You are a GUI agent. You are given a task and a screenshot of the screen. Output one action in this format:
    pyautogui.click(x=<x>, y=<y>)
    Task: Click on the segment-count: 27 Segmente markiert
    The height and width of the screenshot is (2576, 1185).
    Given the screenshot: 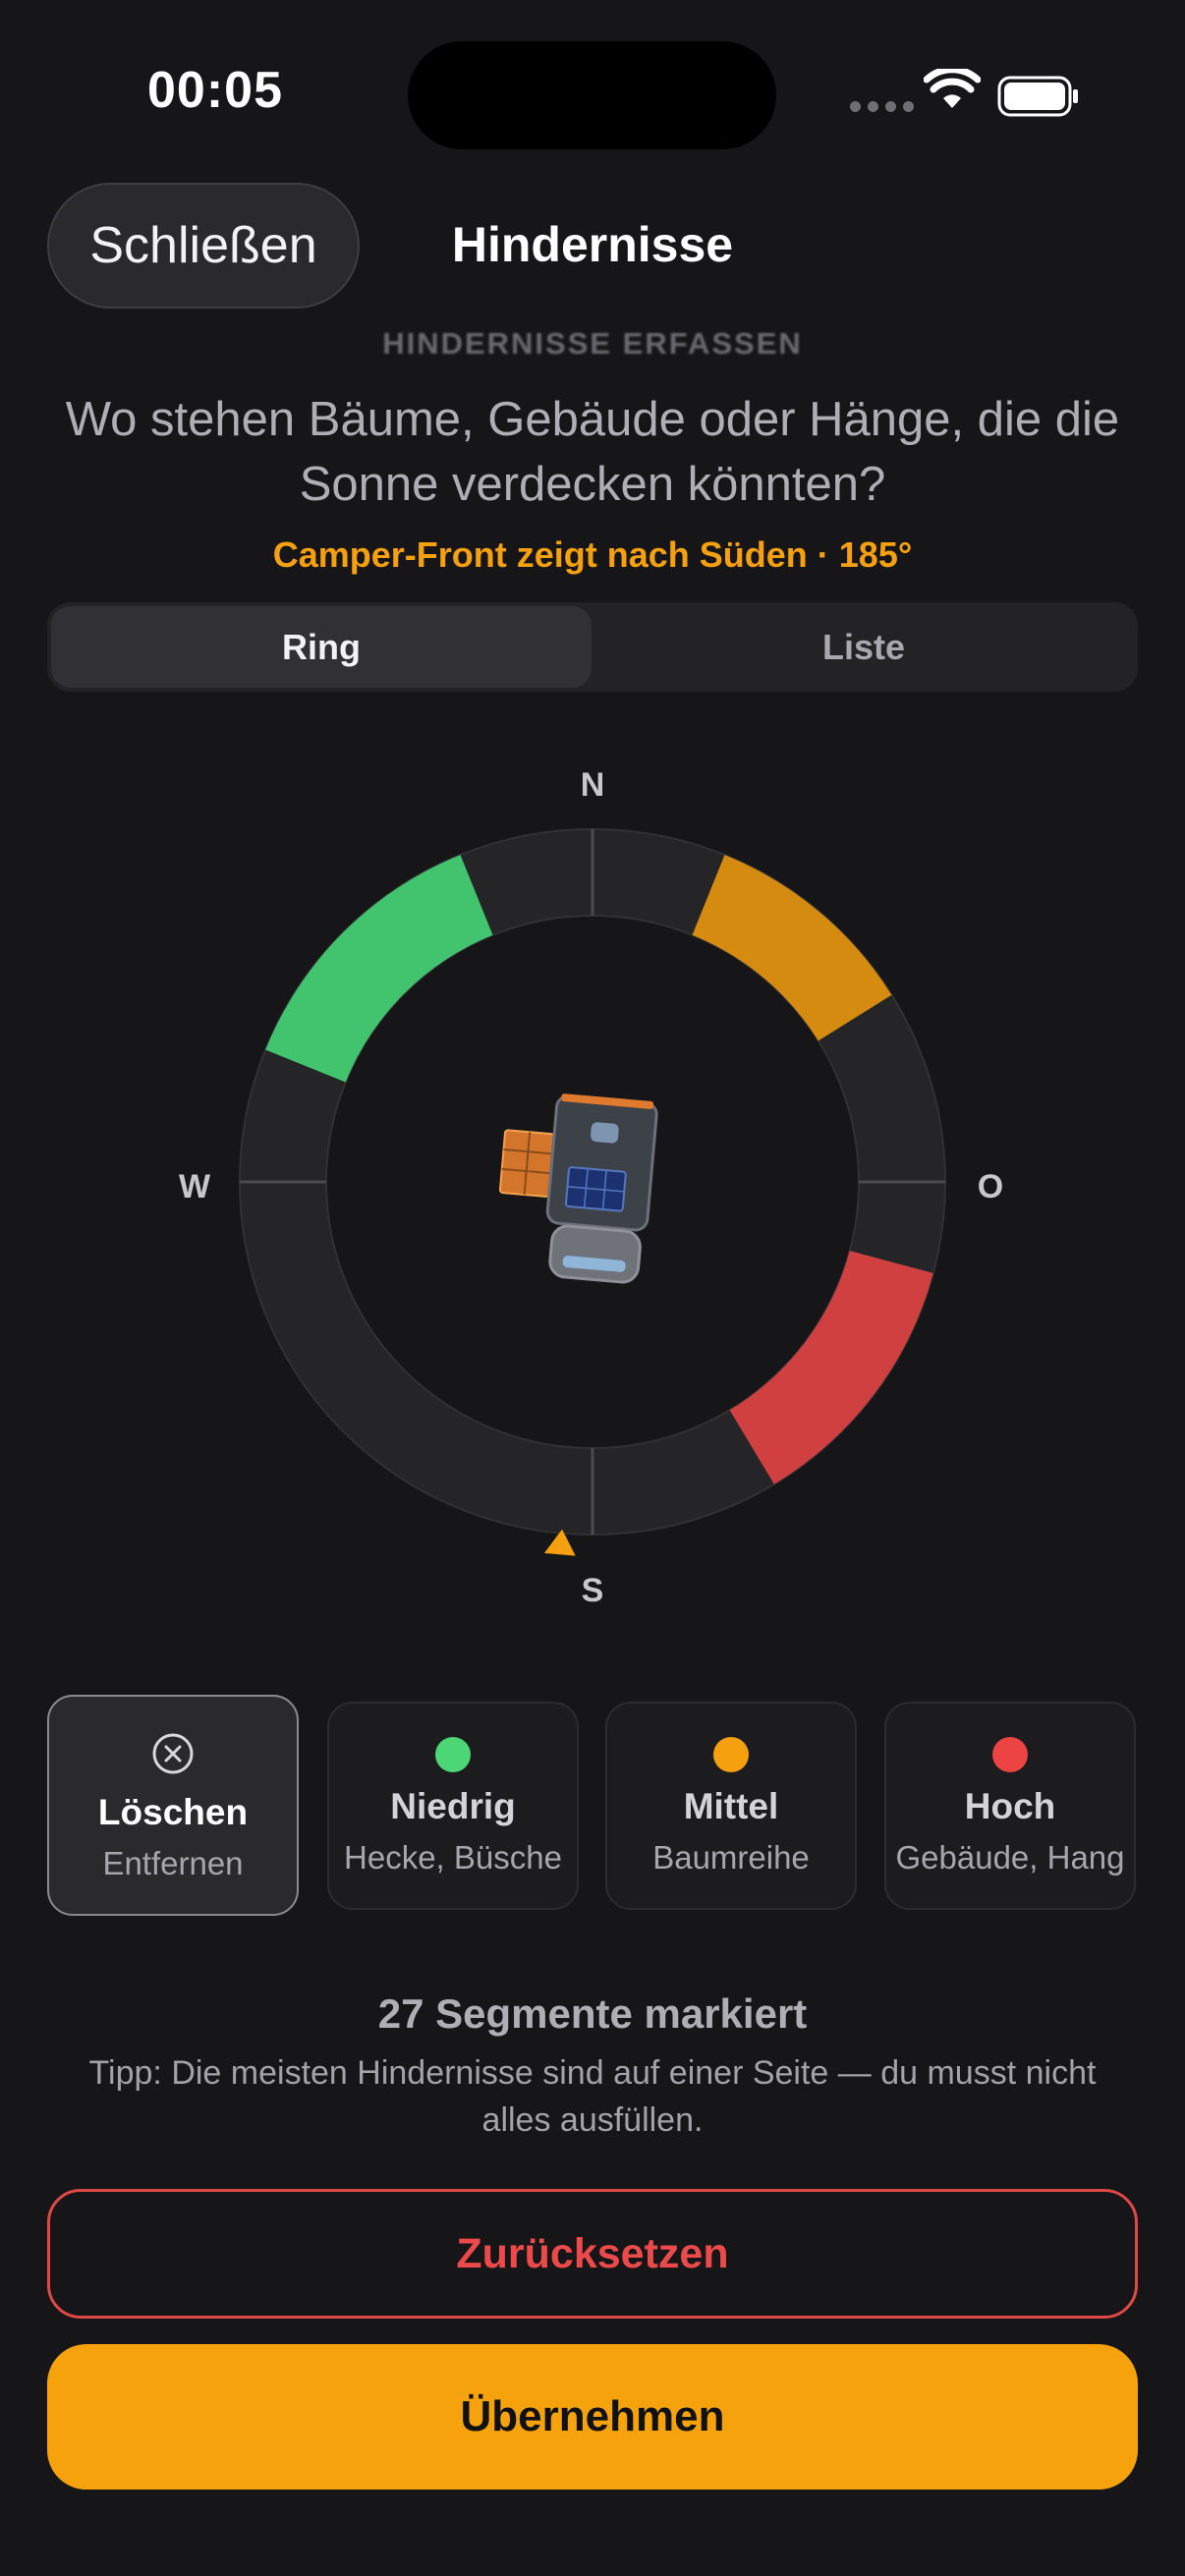 What is the action you would take?
    pyautogui.click(x=592, y=2013)
    